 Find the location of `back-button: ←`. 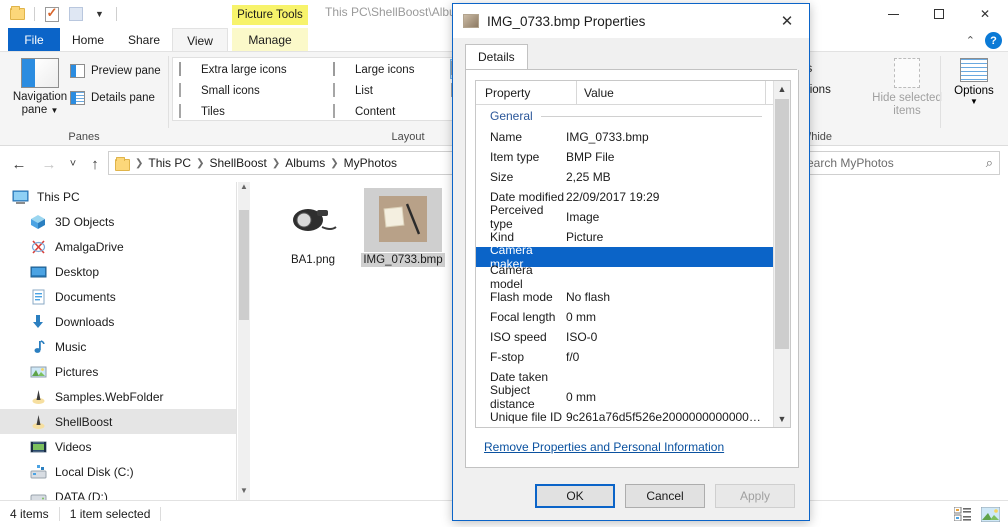

back-button: ← is located at coordinates (19, 164).